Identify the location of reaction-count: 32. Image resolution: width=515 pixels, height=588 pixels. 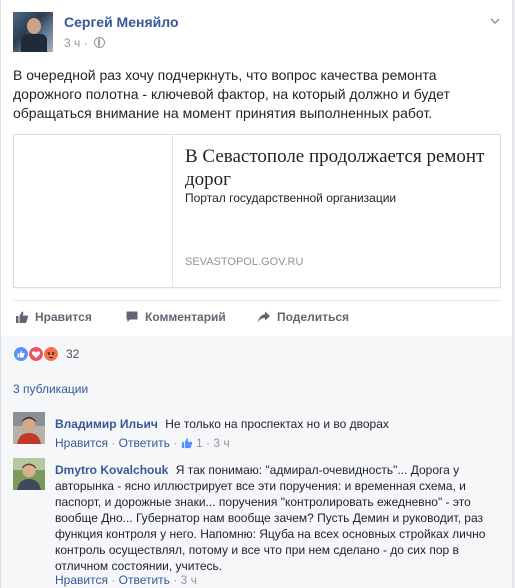
(72, 354).